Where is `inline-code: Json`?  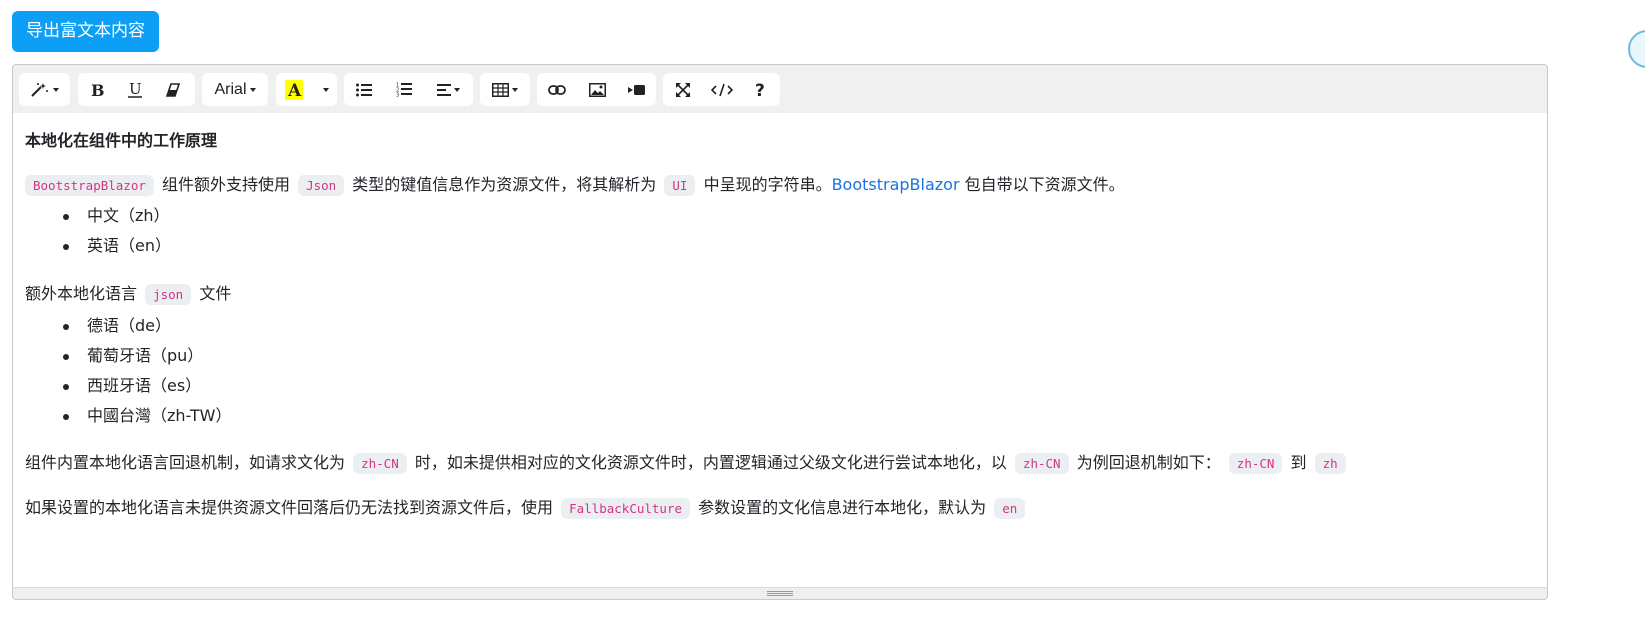 inline-code: Json is located at coordinates (321, 185).